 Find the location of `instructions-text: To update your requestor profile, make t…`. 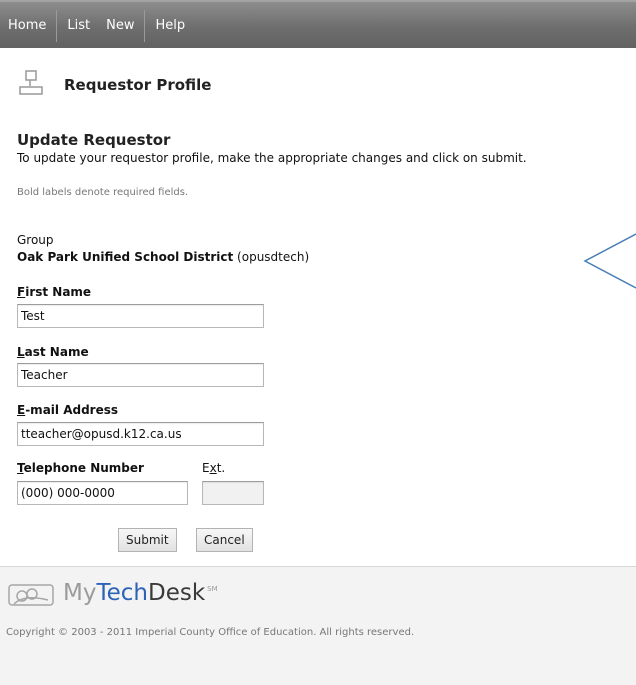

instructions-text: To update your requestor profile, make t… is located at coordinates (272, 158).